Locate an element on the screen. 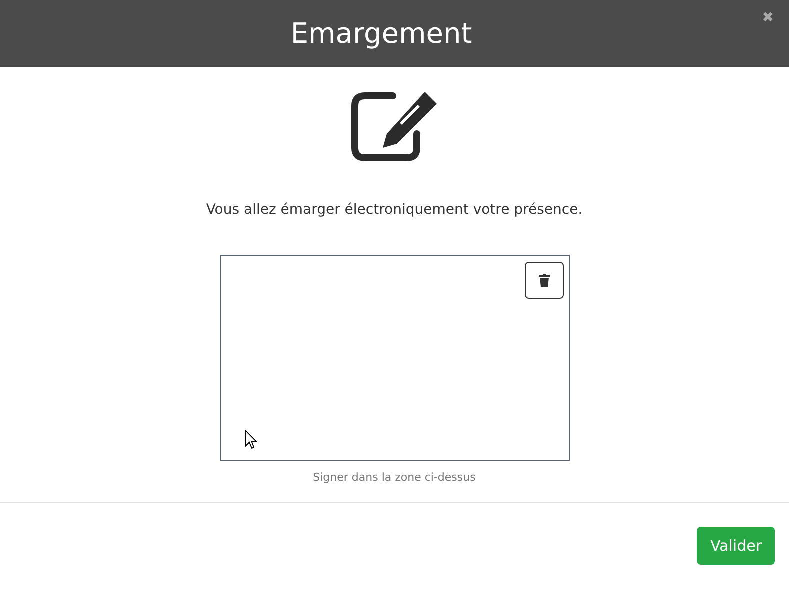  validate-button: Valider is located at coordinates (736, 546).